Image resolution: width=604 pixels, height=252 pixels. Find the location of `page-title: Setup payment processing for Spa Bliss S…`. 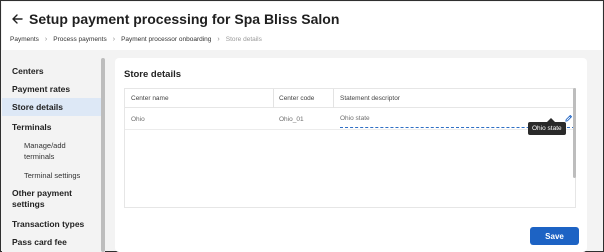

page-title: Setup payment processing for Spa Bliss S… is located at coordinates (184, 19).